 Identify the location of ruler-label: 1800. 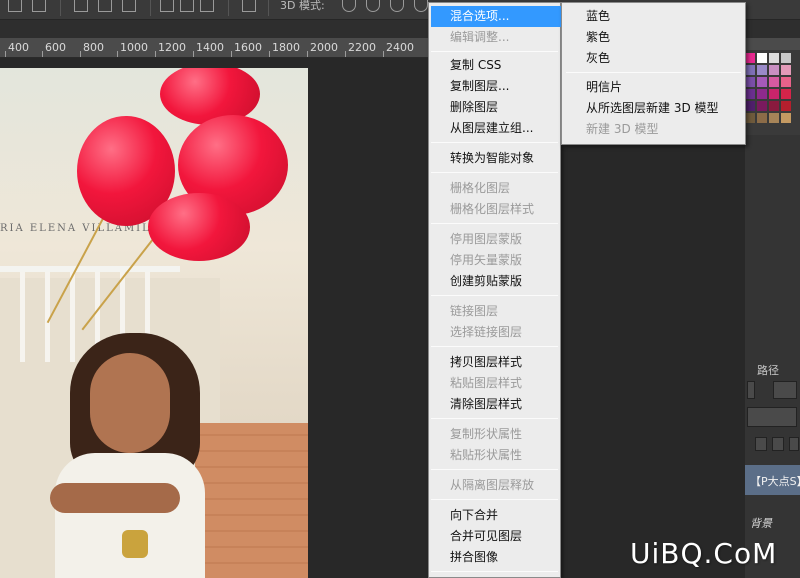
(286, 47).